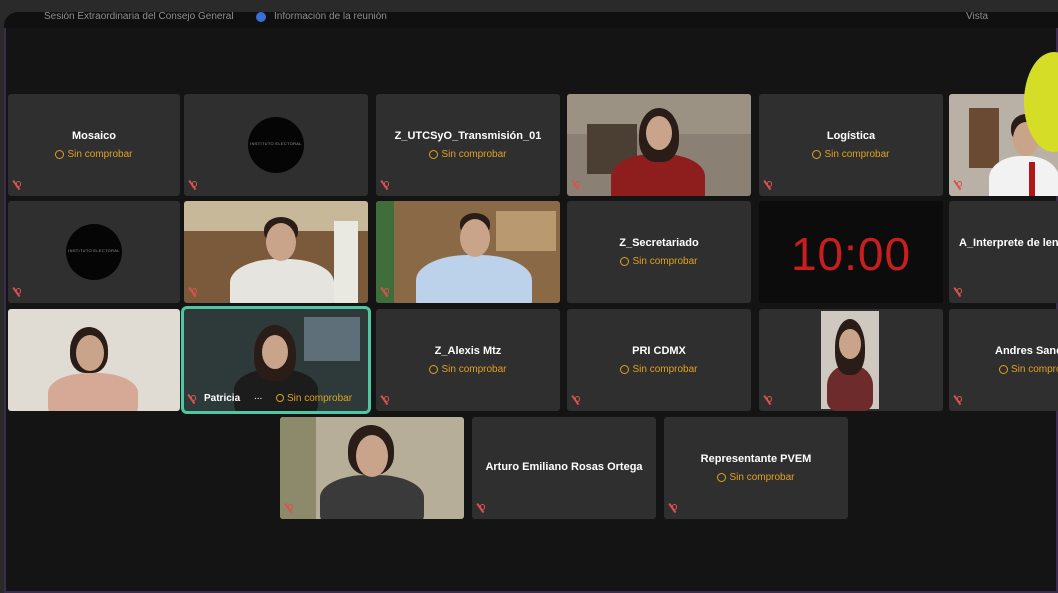 Image resolution: width=1058 pixels, height=593 pixels. I want to click on participant-name: Mosaico, so click(93, 136).